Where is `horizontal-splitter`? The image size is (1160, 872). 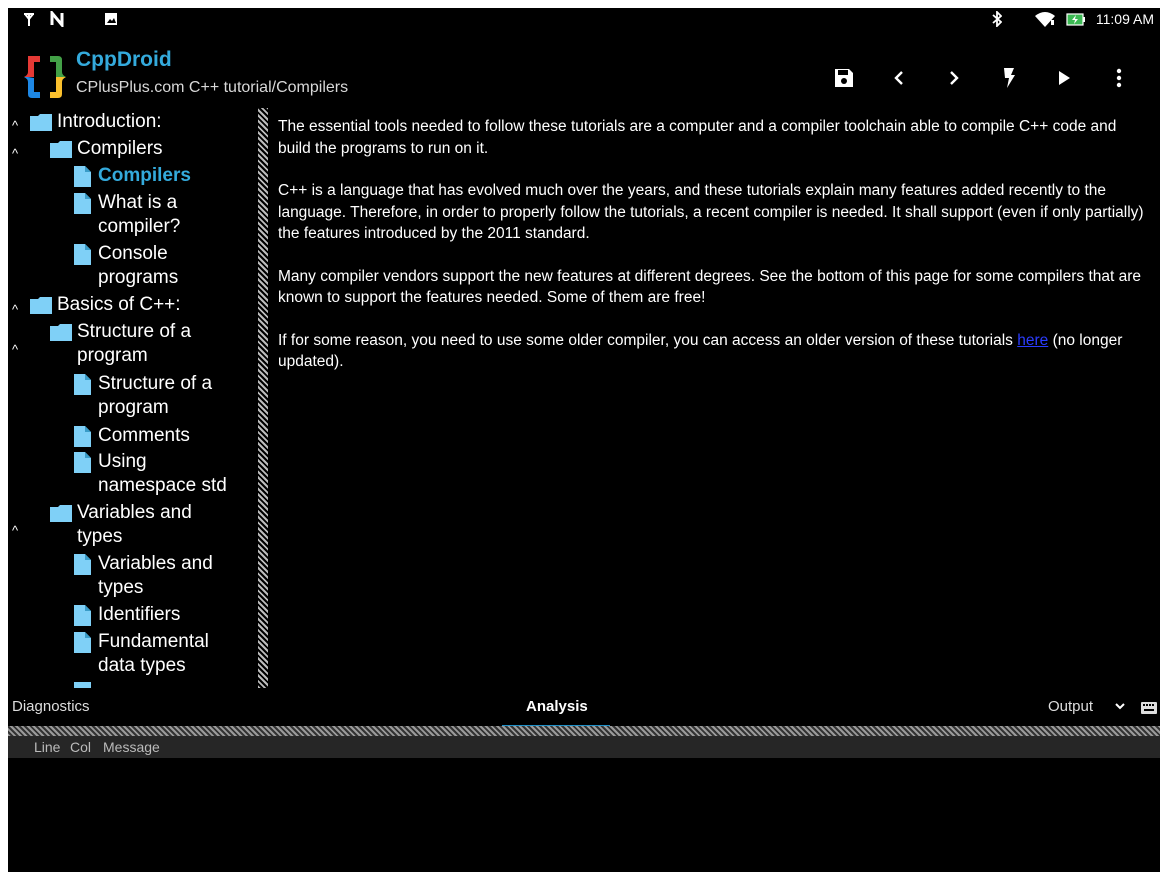
horizontal-splitter is located at coordinates (584, 731).